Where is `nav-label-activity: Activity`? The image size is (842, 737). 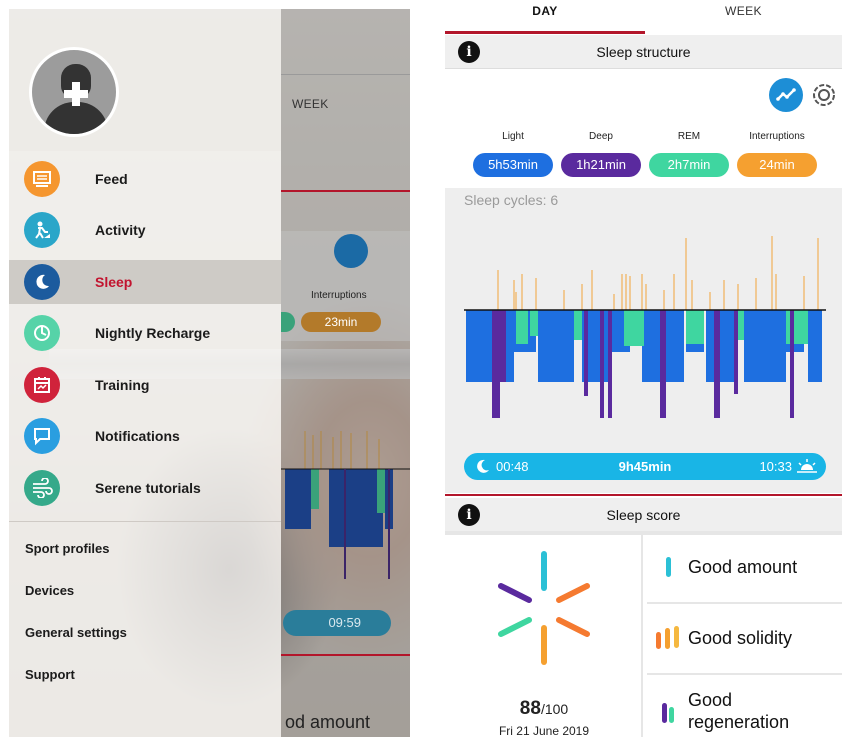 nav-label-activity: Activity is located at coordinates (120, 230).